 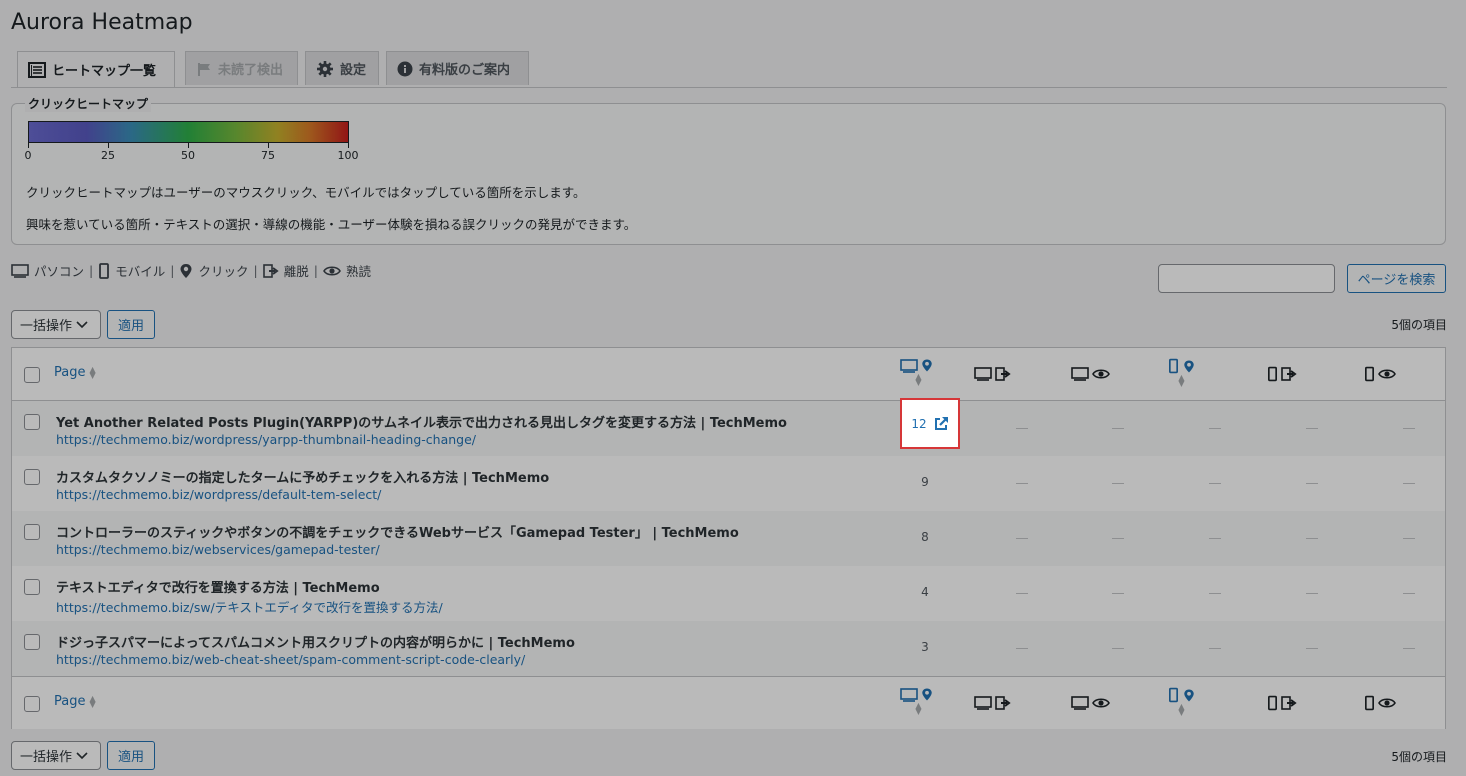 I want to click on bulk-action-select-bottom: 一括操作, so click(x=56, y=755).